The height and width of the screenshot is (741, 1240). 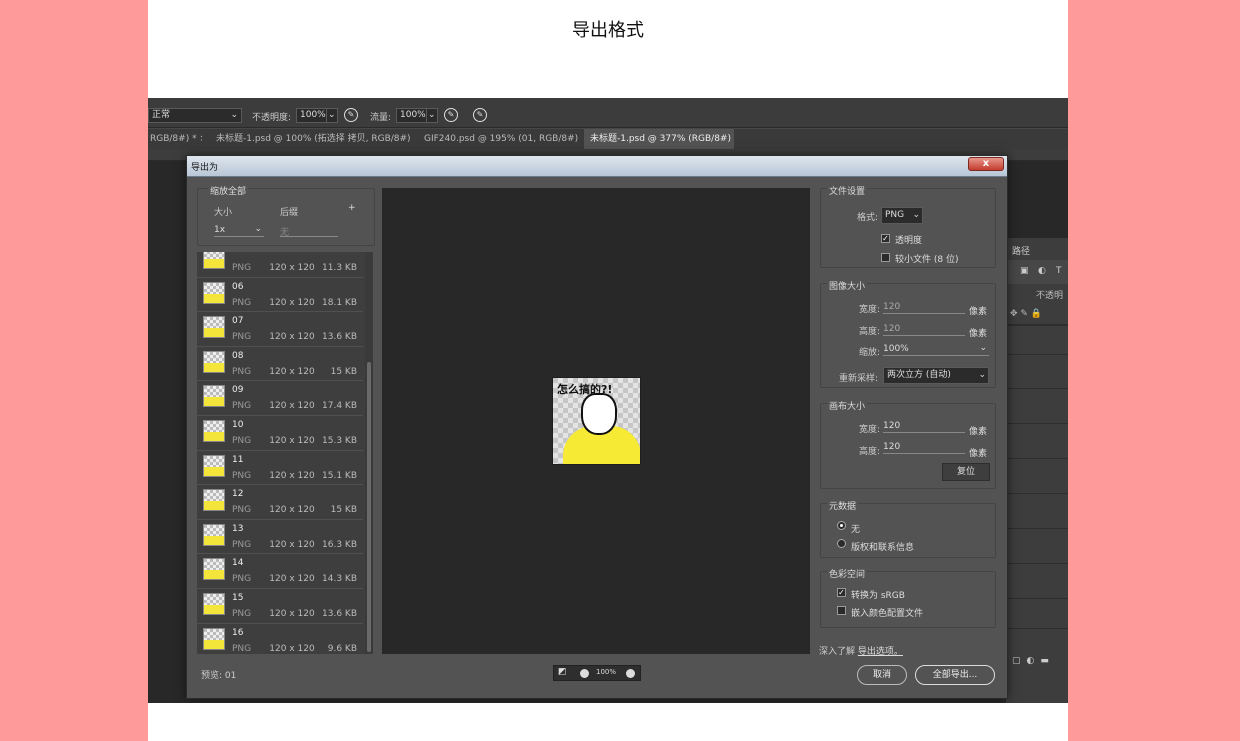 What do you see at coordinates (280, 639) in the screenshot?
I see `list-item: 16 PNG 120 x 120 9.6 KB` at bounding box center [280, 639].